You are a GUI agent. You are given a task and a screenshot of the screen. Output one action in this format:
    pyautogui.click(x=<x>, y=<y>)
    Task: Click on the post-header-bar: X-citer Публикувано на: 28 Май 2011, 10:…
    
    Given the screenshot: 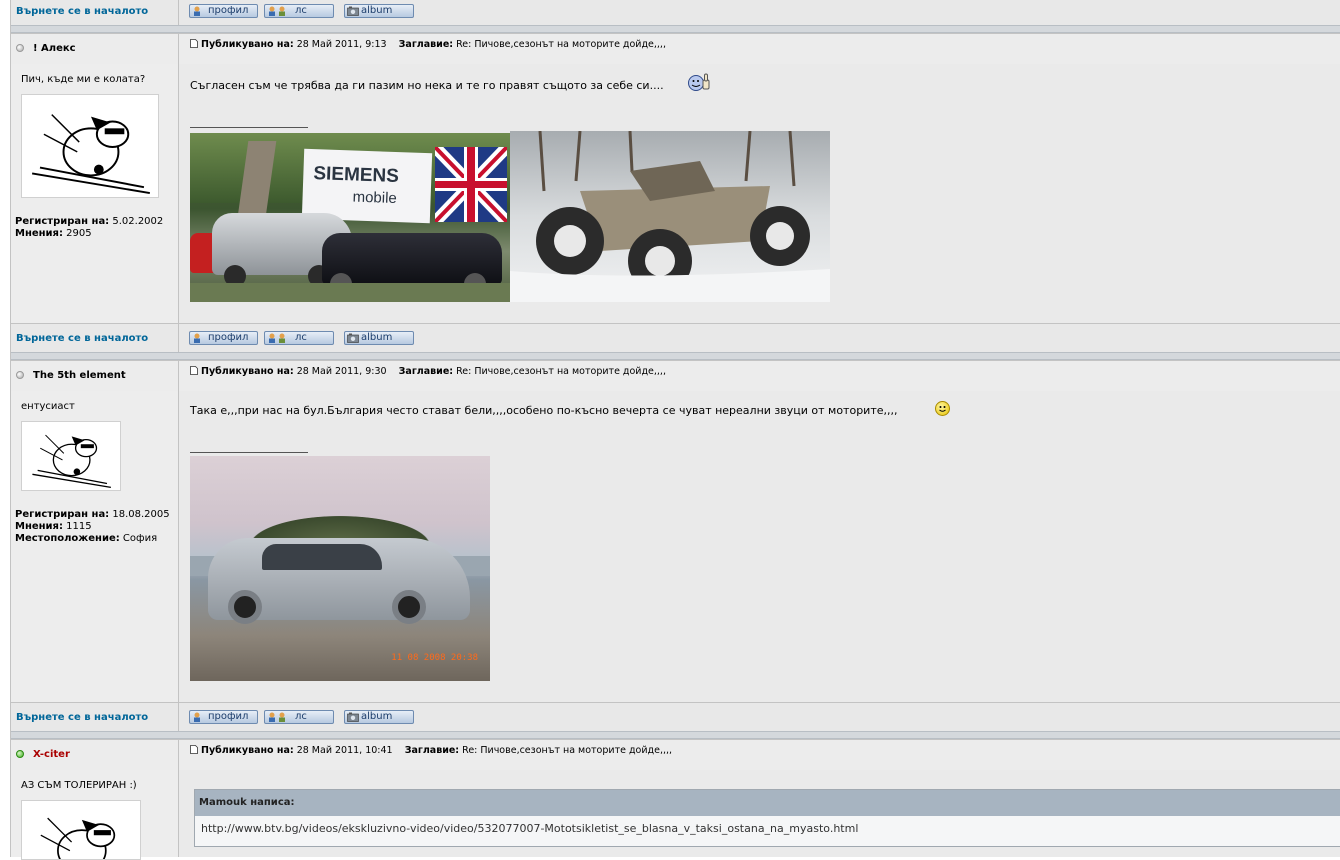 What is the action you would take?
    pyautogui.click(x=675, y=755)
    